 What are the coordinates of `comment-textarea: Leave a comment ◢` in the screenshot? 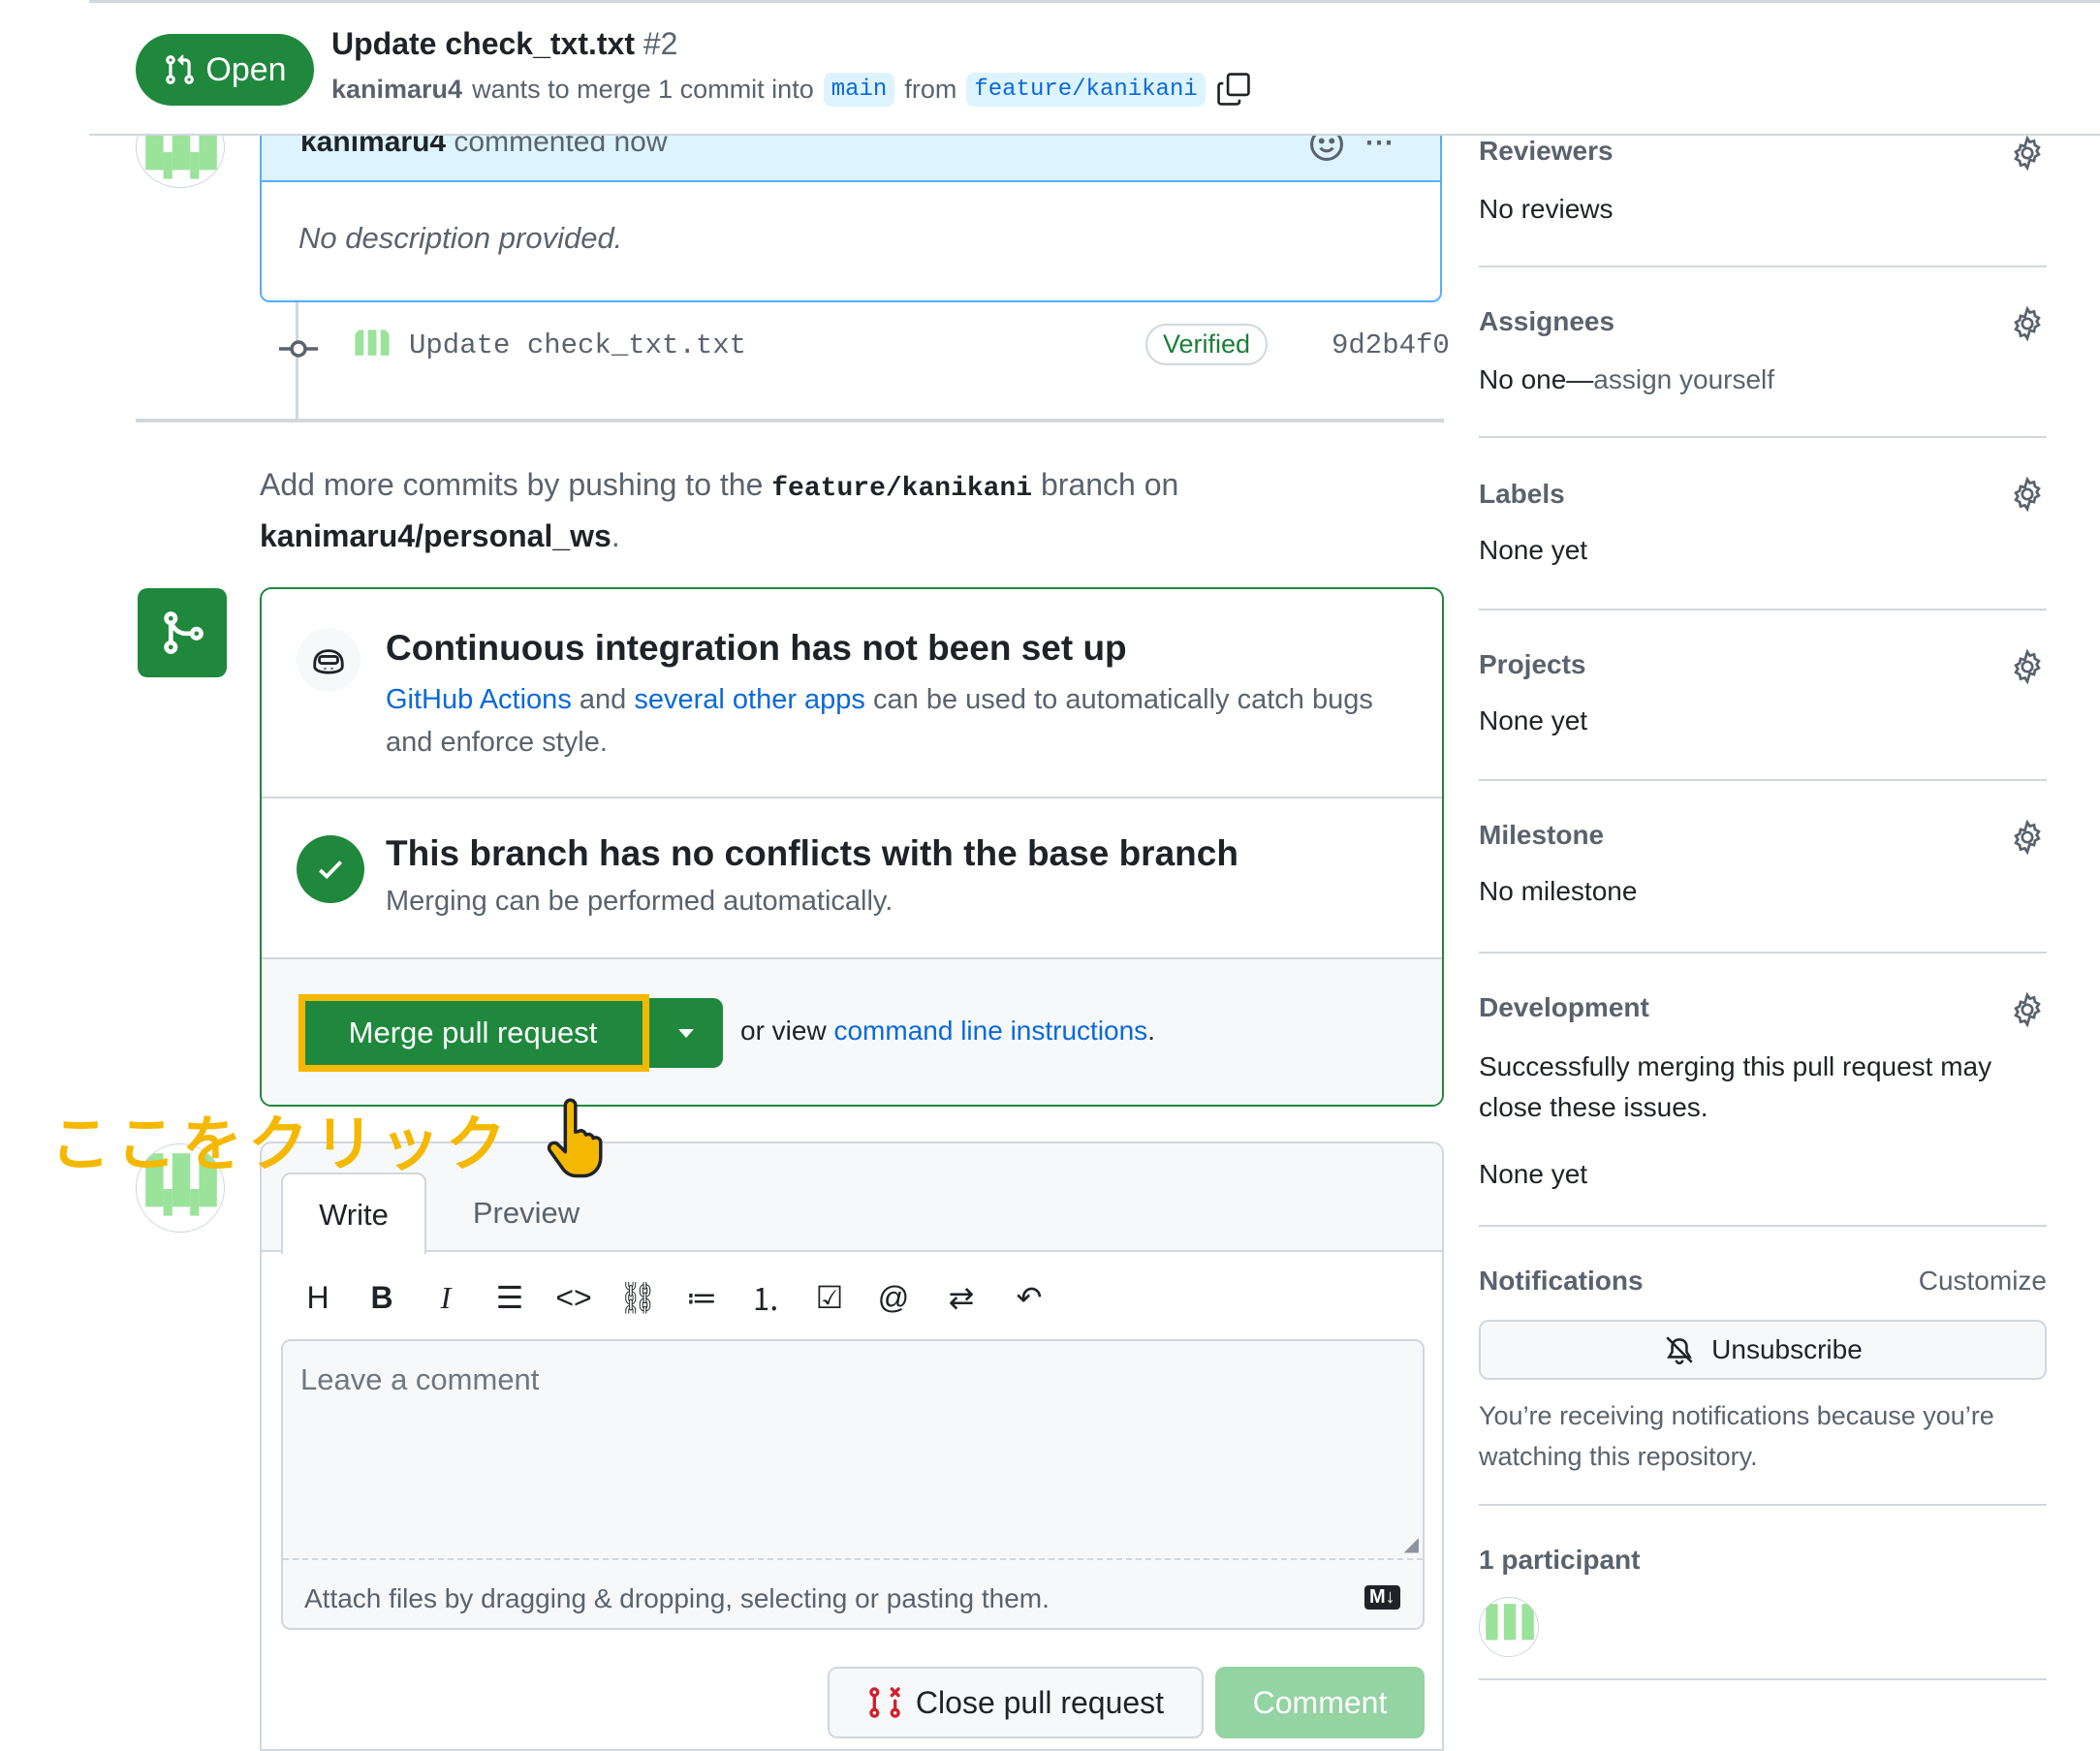 It's located at (853, 1450).